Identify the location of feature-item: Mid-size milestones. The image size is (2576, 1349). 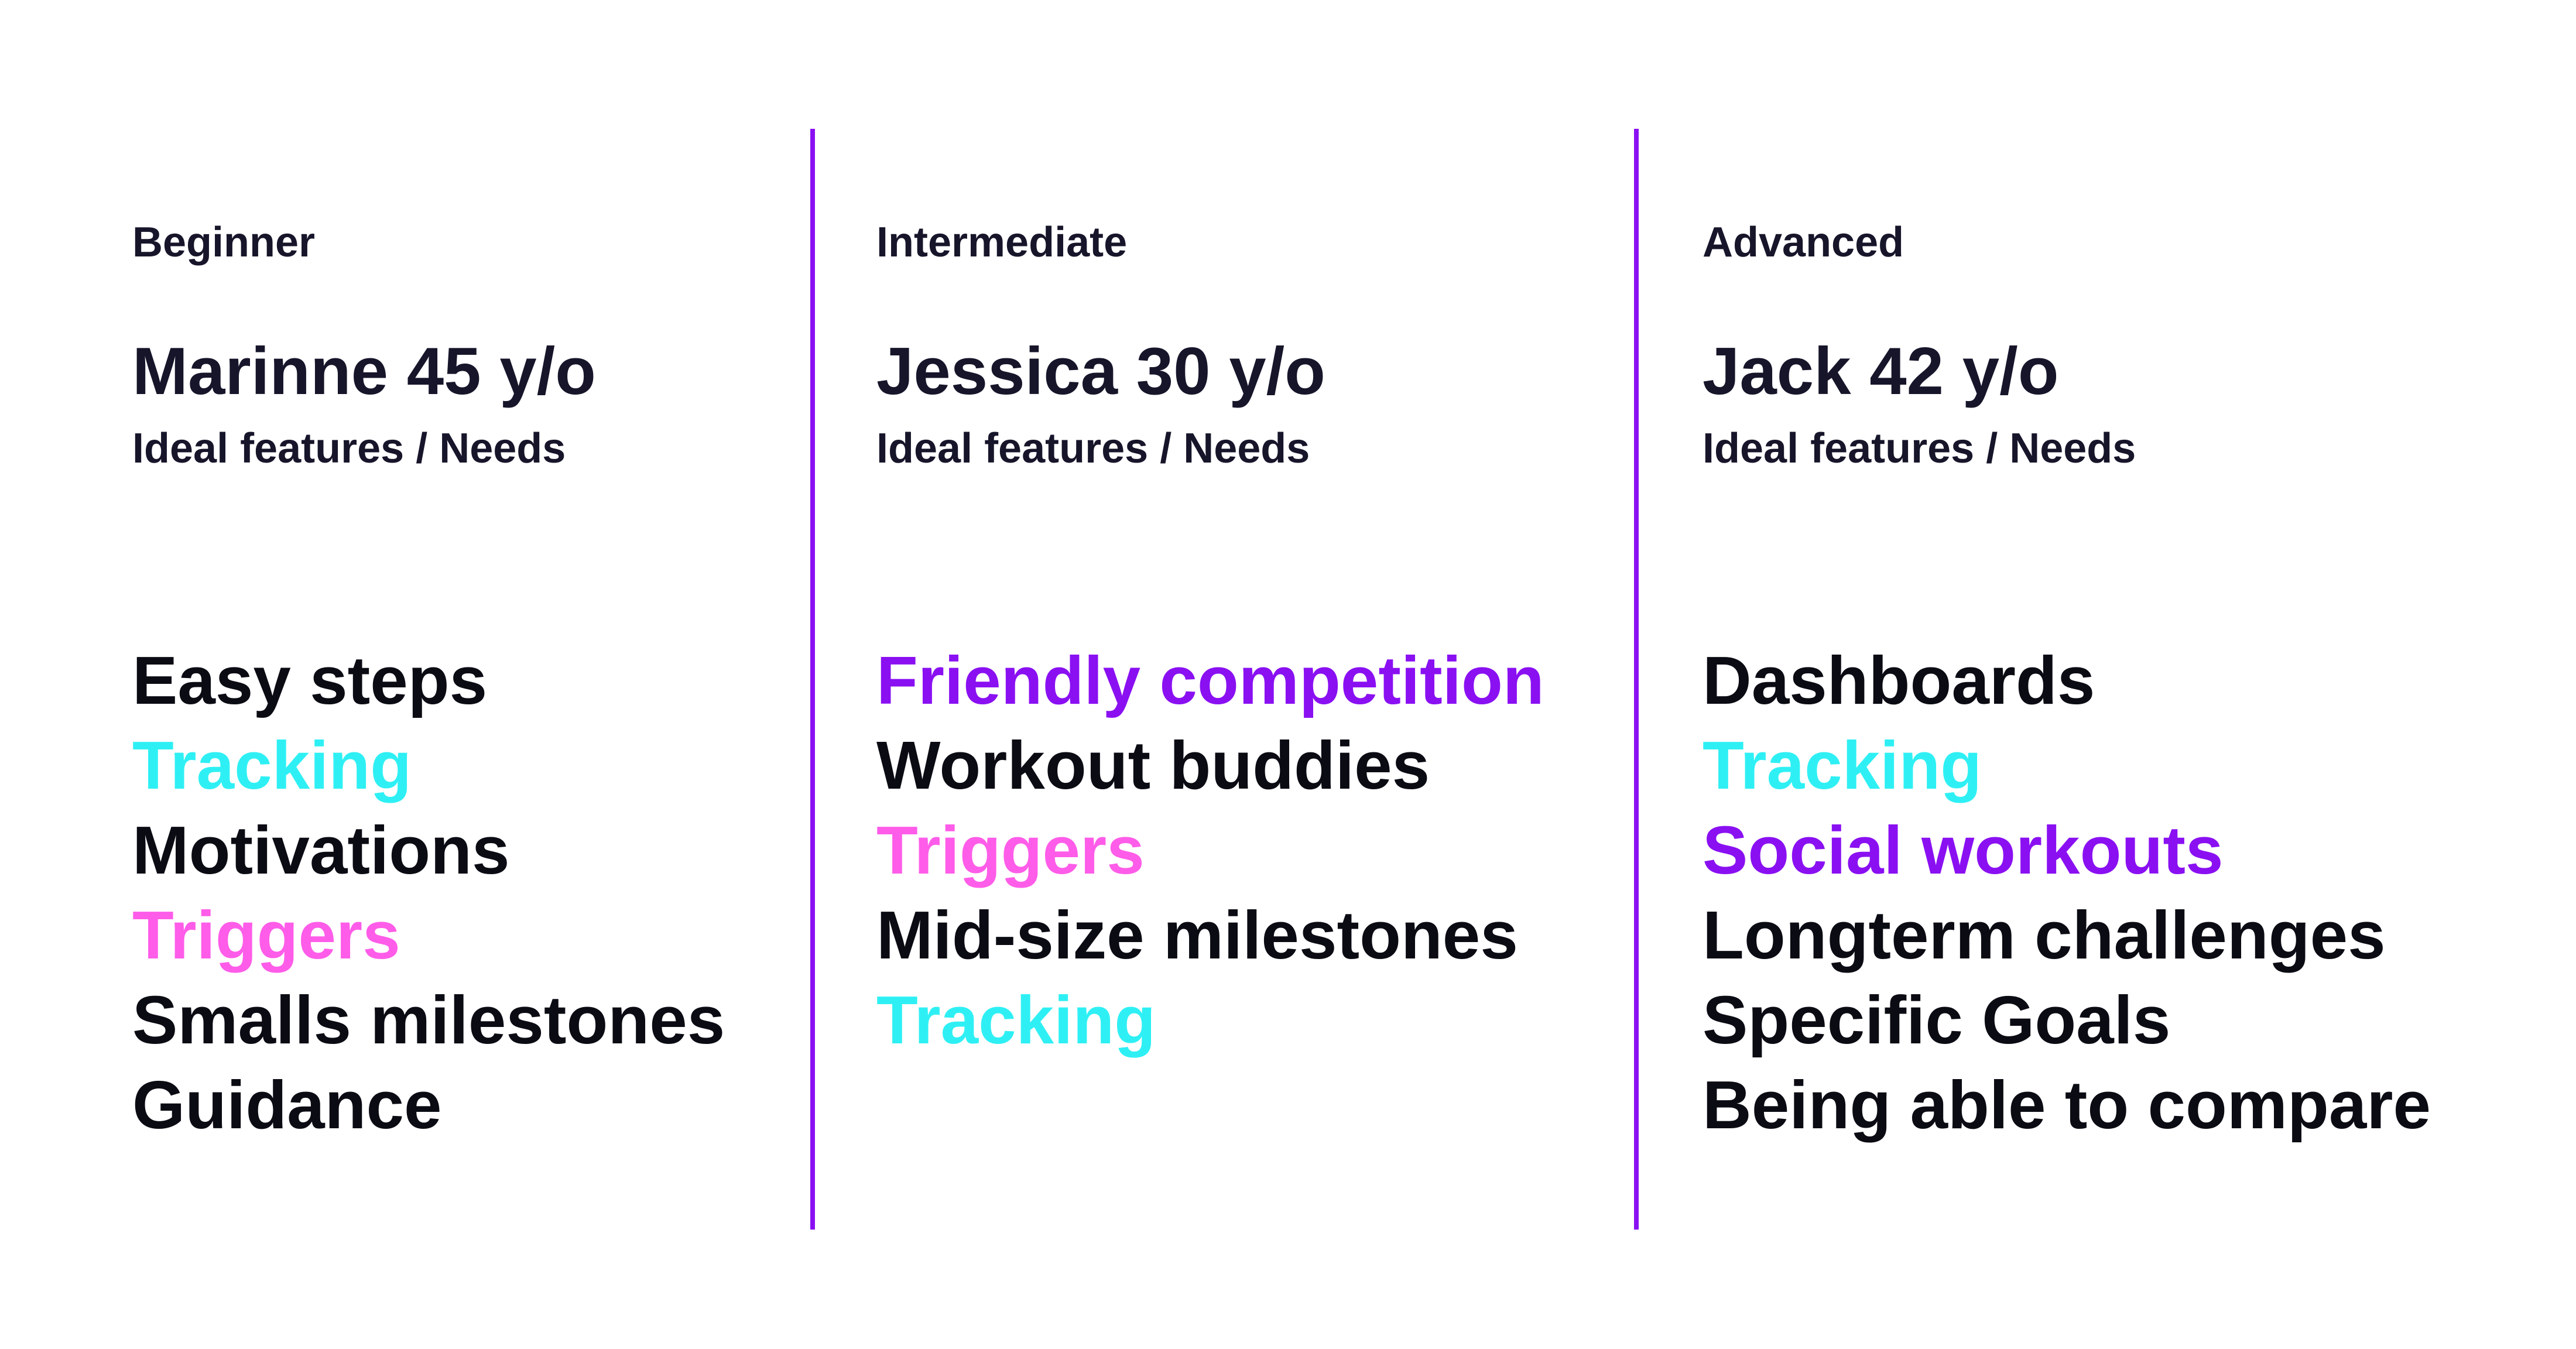
(1197, 935).